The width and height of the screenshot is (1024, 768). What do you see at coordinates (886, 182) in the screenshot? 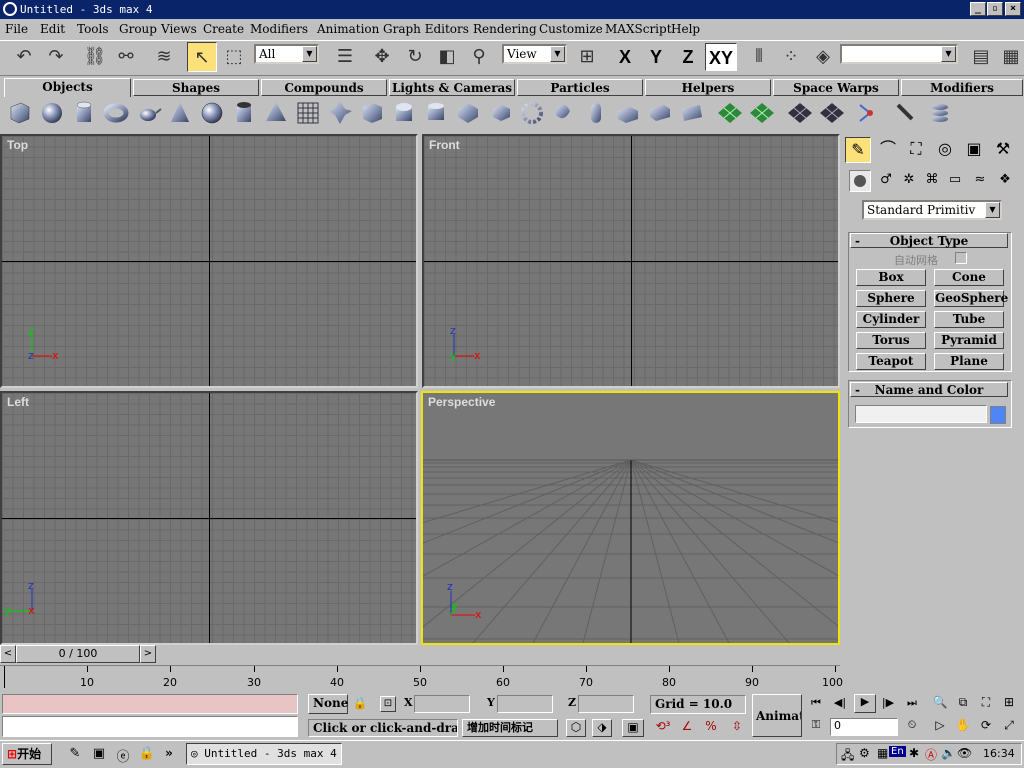
I see `shapes-category-icon: ♂` at bounding box center [886, 182].